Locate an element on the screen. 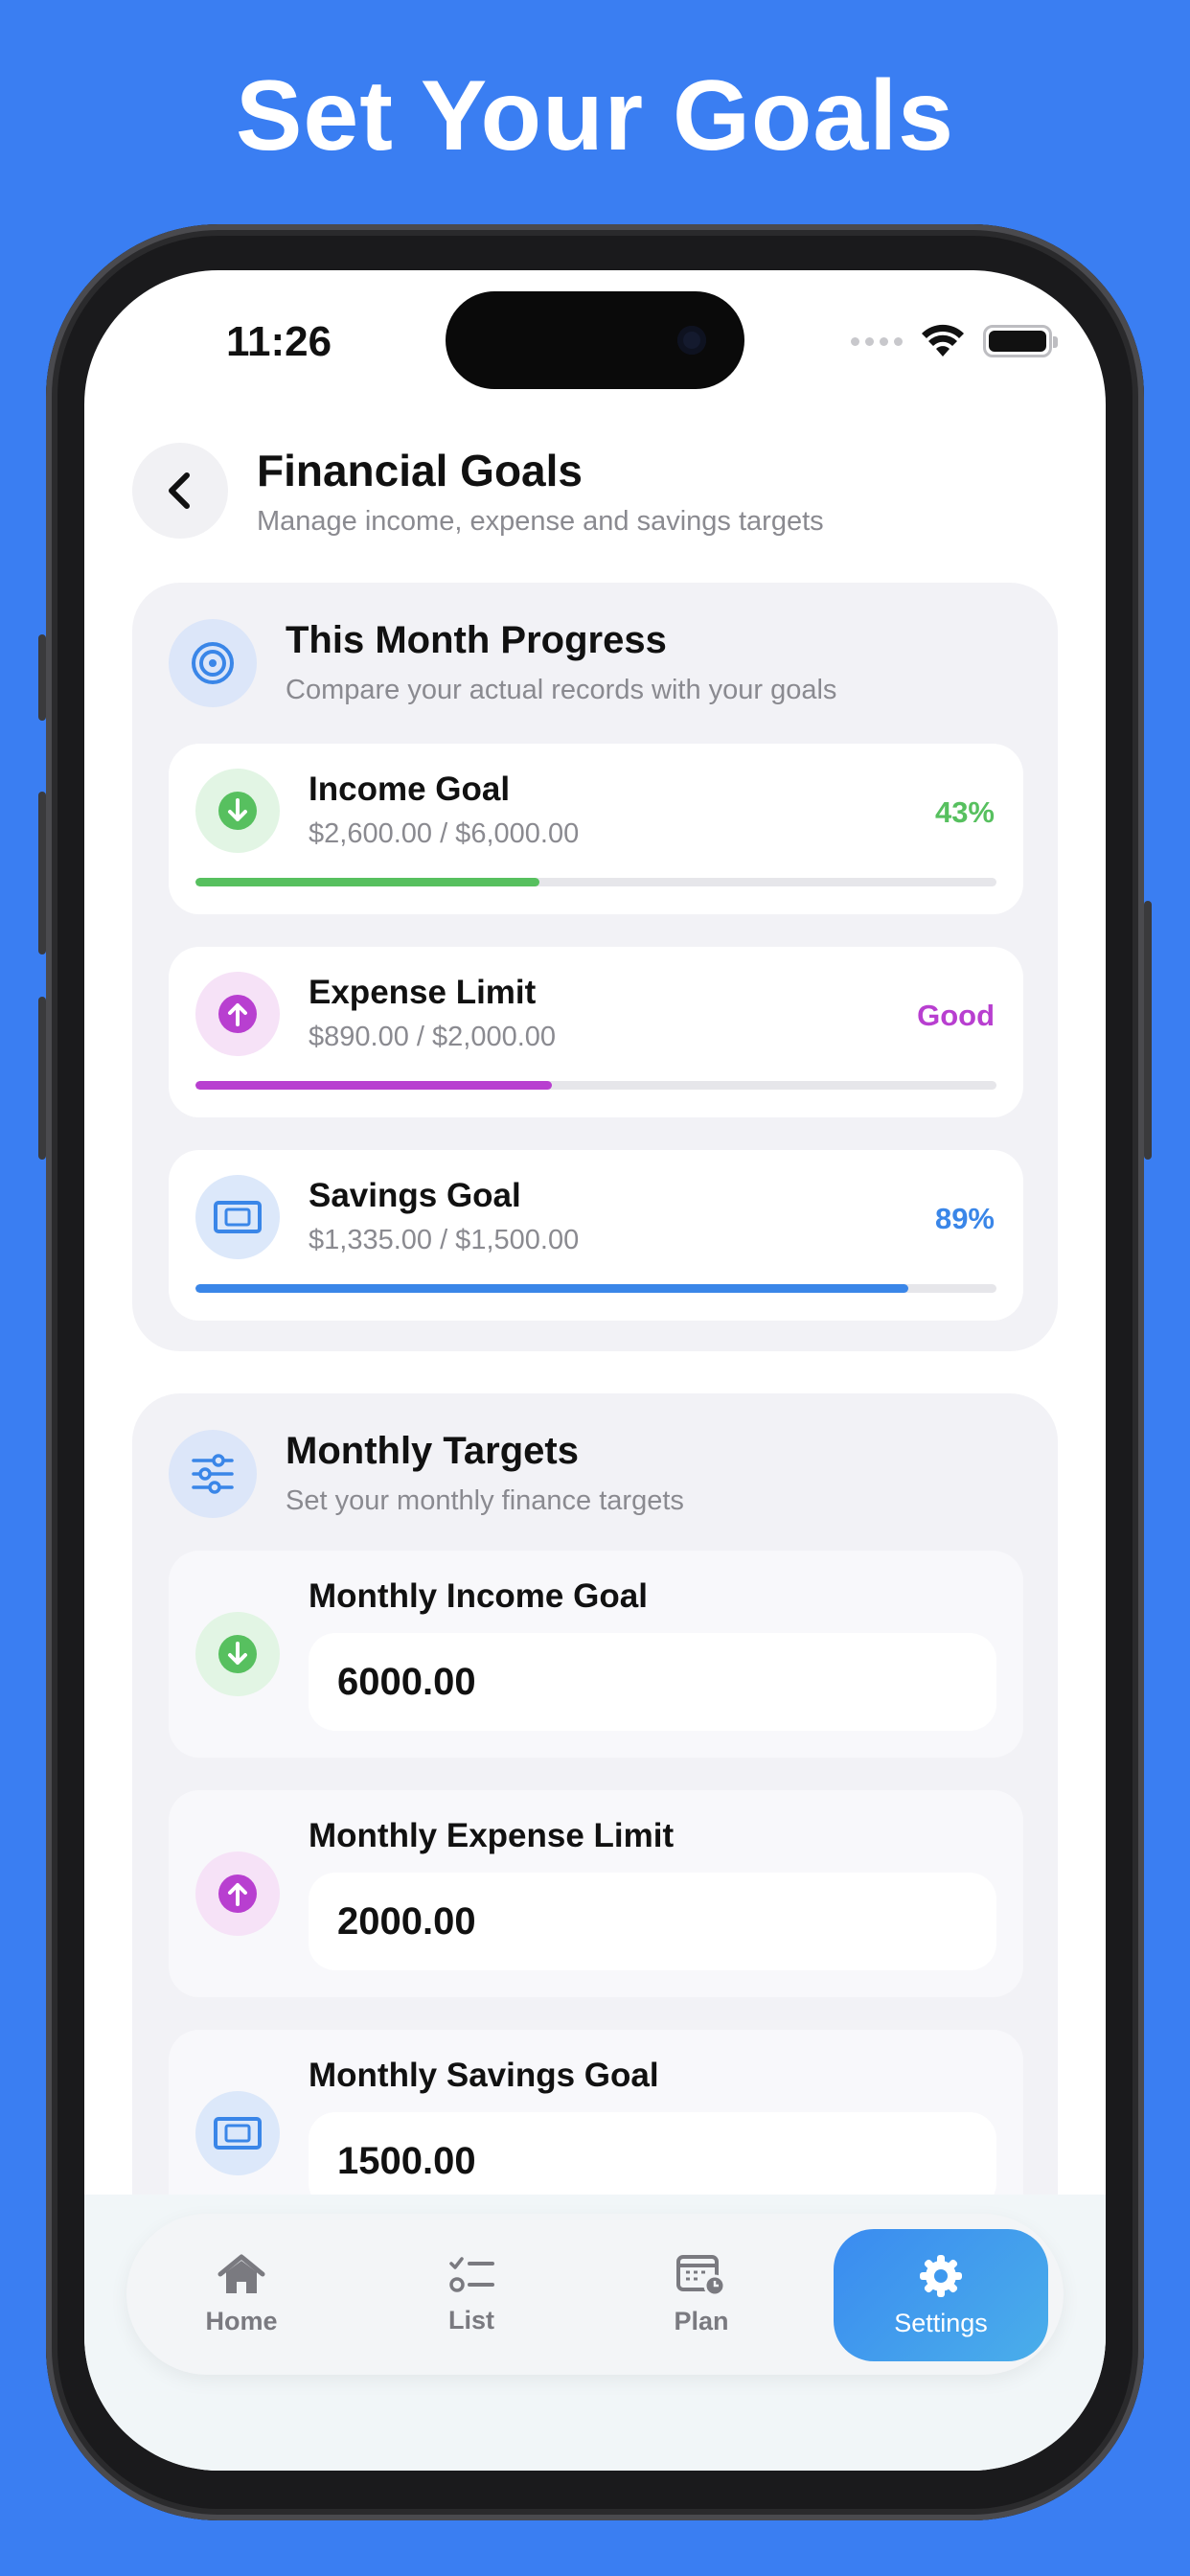  tab-plan: Plan is located at coordinates (701, 2294).